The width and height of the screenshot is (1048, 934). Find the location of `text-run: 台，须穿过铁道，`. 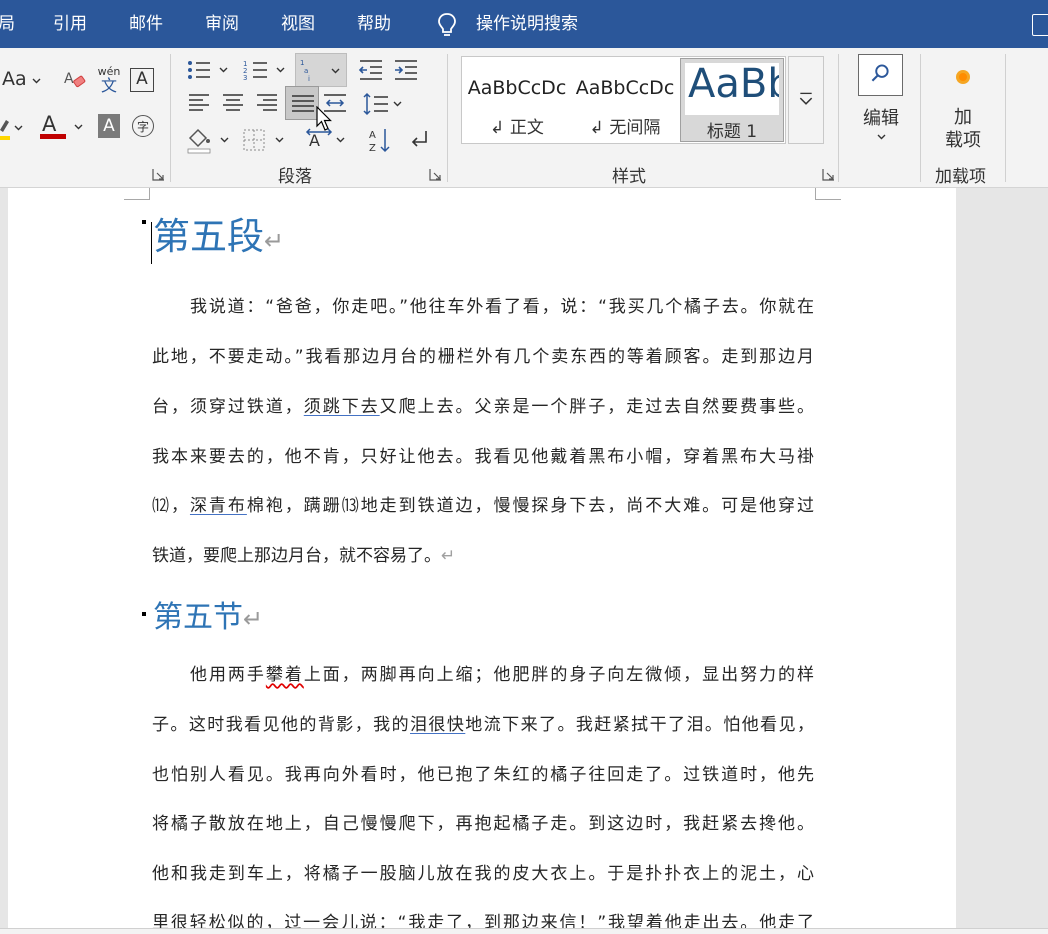

text-run: 台，须穿过铁道， is located at coordinates (228, 407).